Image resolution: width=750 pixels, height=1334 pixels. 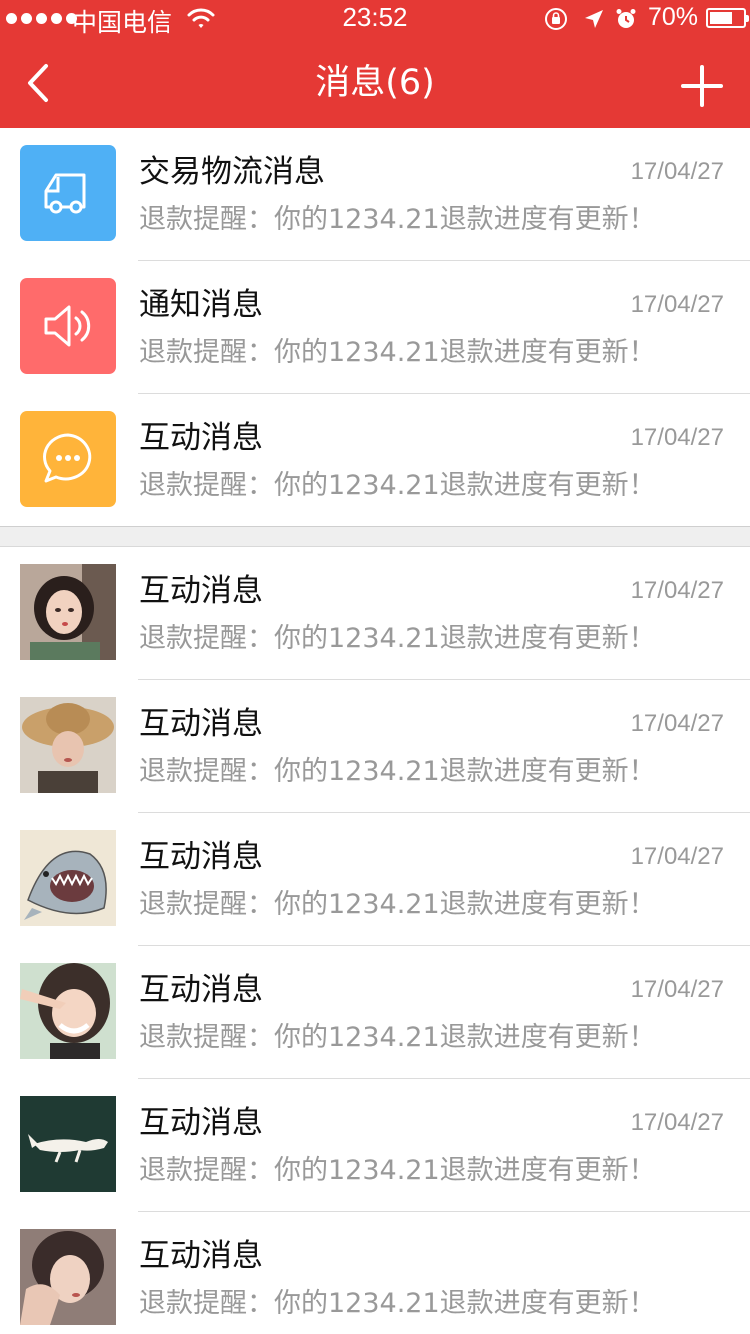 I want to click on plus-icon, so click(x=702, y=86).